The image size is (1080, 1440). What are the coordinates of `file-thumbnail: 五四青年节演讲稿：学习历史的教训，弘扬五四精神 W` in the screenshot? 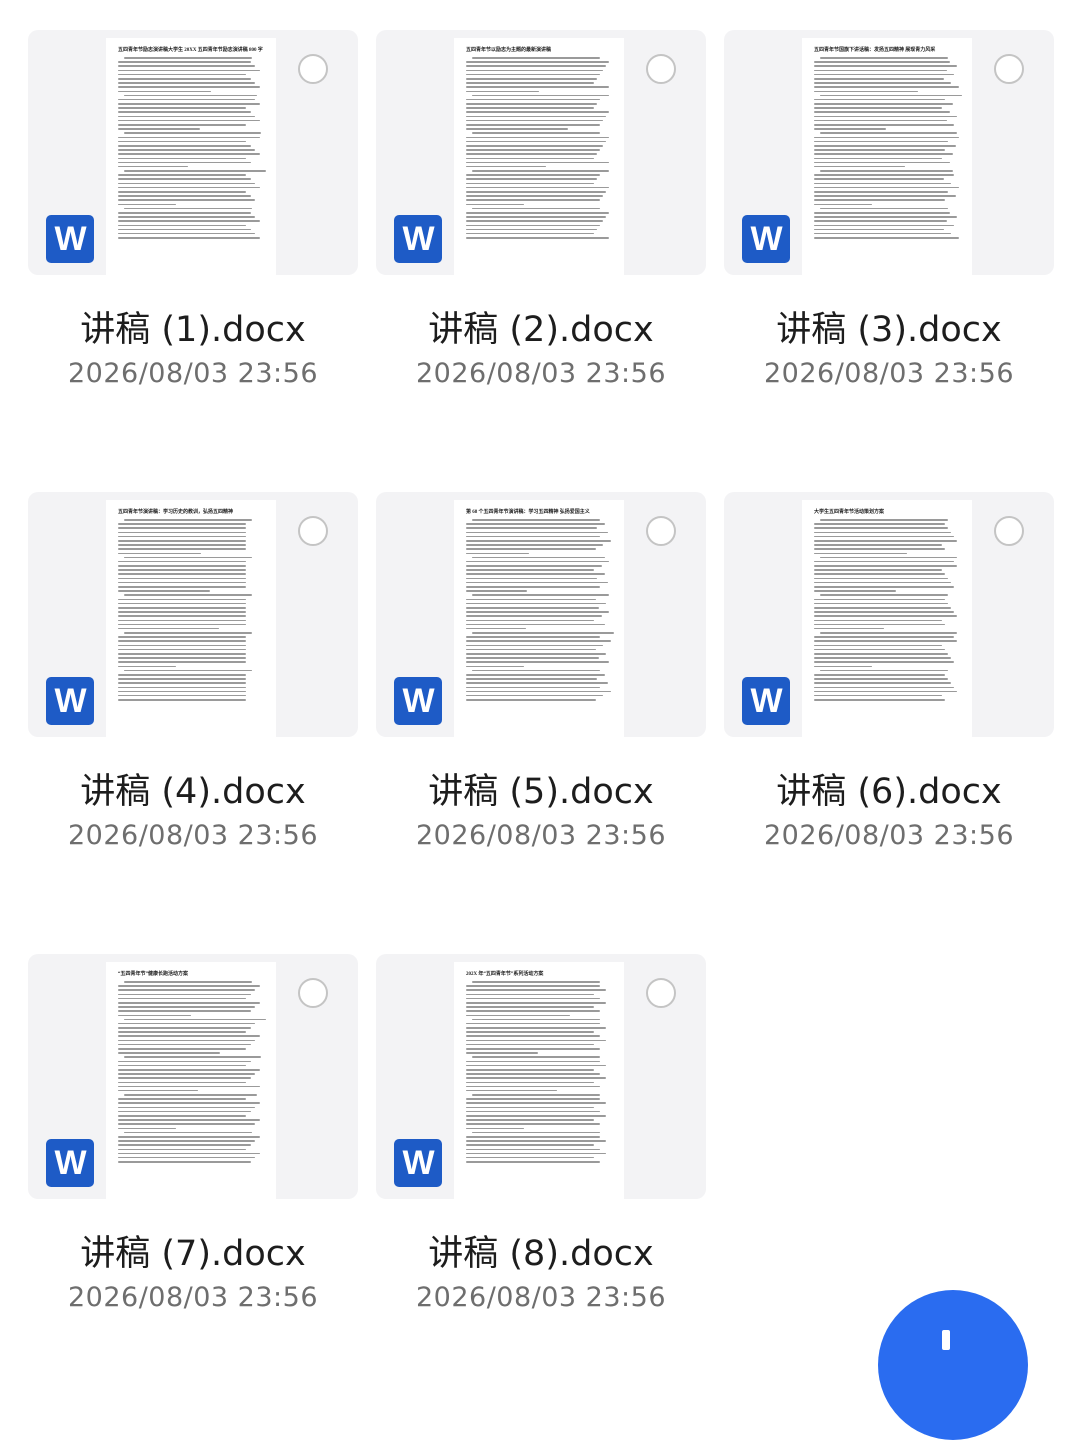 It's located at (193, 614).